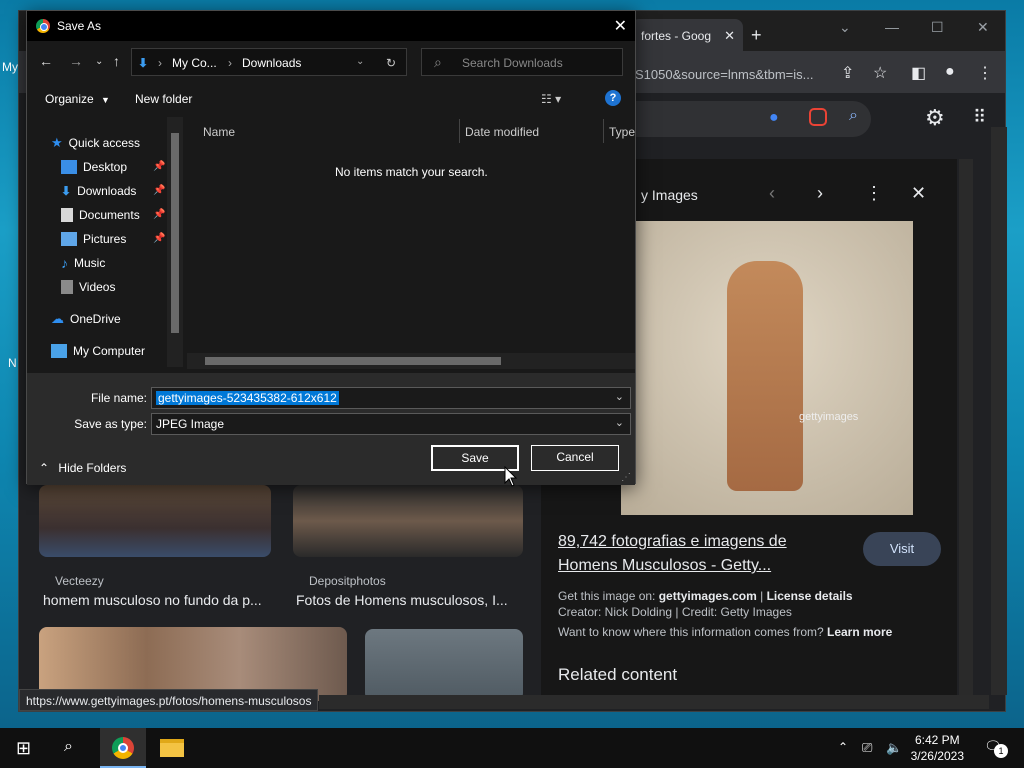 The width and height of the screenshot is (1024, 768). What do you see at coordinates (894, 748) in the screenshot?
I see `volume-icon: 🔈` at bounding box center [894, 748].